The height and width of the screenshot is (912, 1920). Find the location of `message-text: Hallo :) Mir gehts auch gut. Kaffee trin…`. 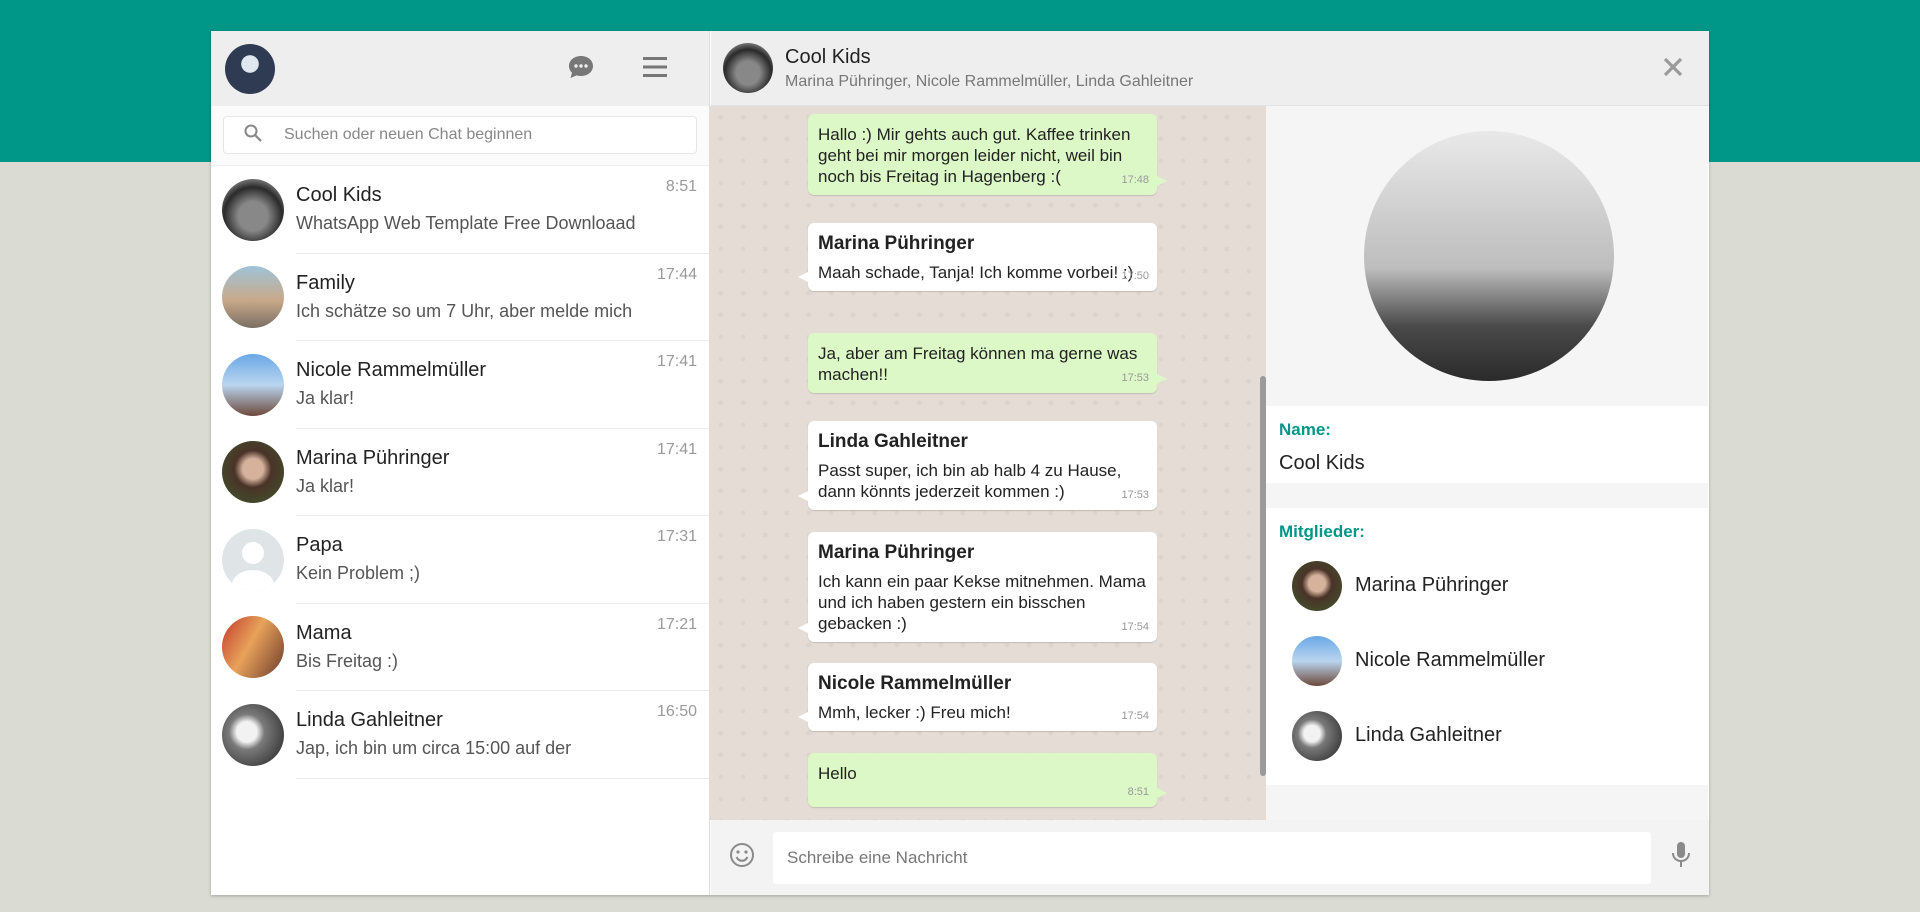

message-text: Hallo :) Mir gehts auch gut. Kaffee trin… is located at coordinates (974, 155).